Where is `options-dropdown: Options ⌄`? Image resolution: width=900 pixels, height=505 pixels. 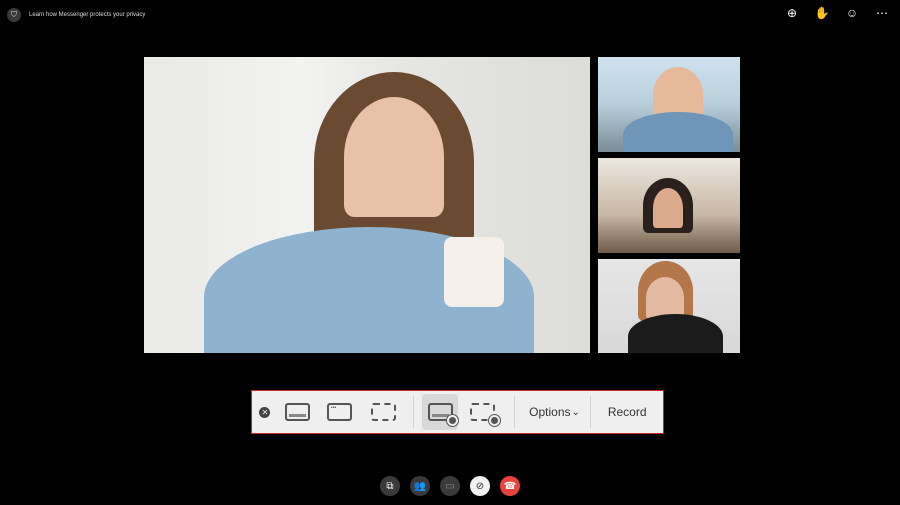
options-dropdown: Options ⌄ is located at coordinates (555, 412).